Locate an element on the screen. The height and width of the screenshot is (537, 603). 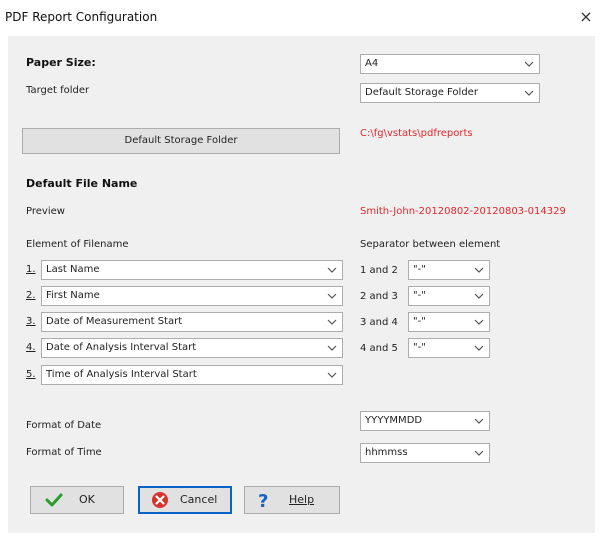
element-select-2: First Name is located at coordinates (192, 296).